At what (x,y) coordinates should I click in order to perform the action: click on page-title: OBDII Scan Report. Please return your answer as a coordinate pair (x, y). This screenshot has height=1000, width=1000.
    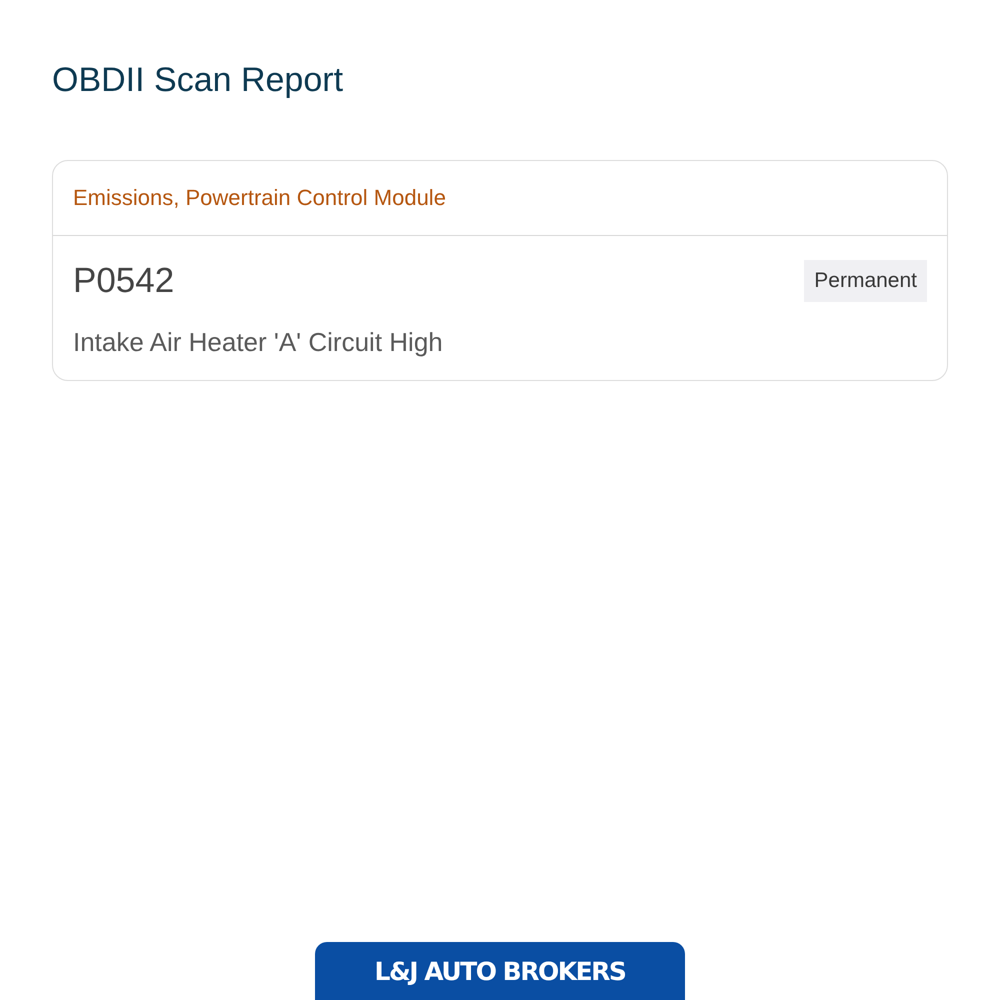
    Looking at the image, I should click on (198, 80).